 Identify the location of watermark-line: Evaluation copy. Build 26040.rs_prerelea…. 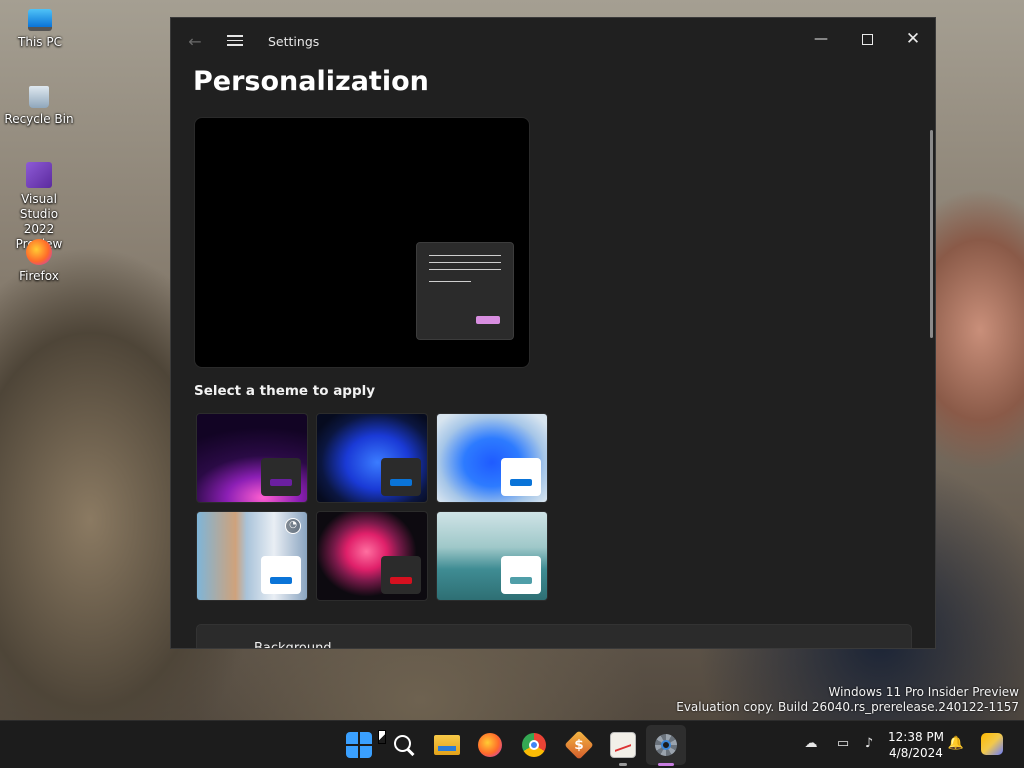
(847, 707).